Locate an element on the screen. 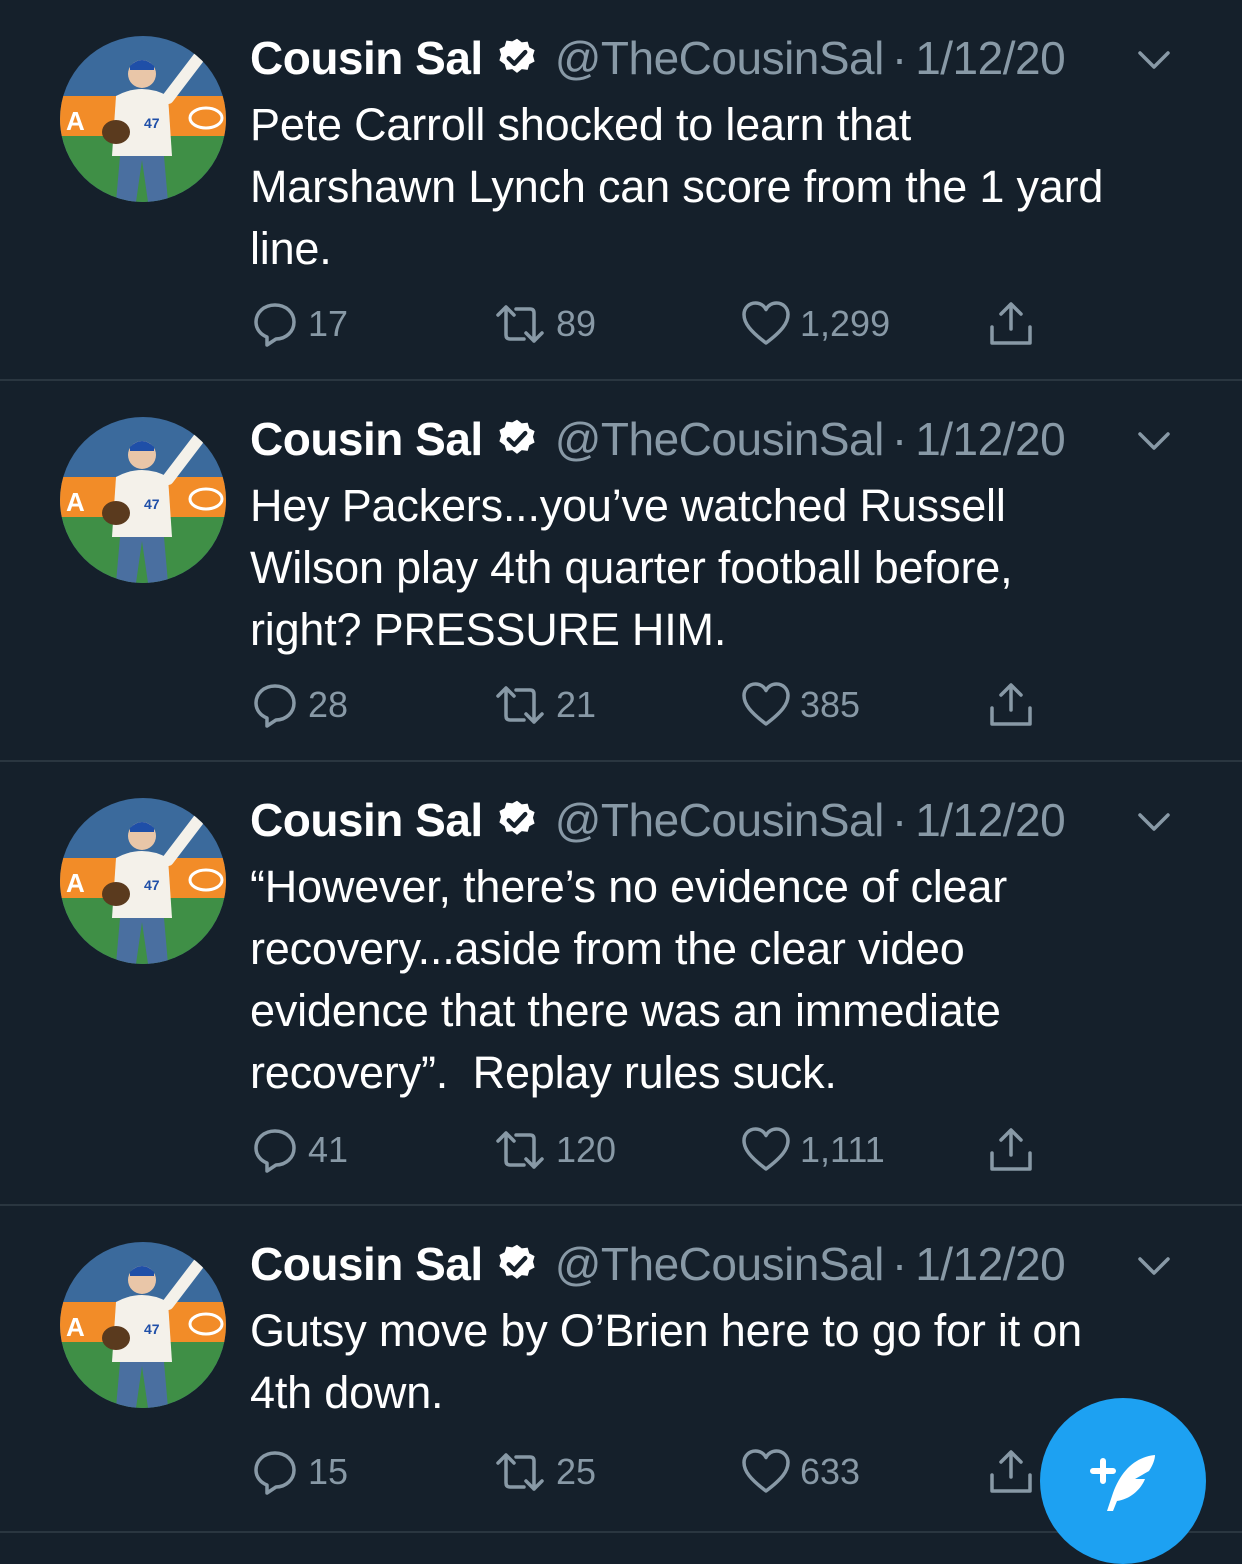 The image size is (1242, 1564). like-button: 1,299 is located at coordinates (815, 324).